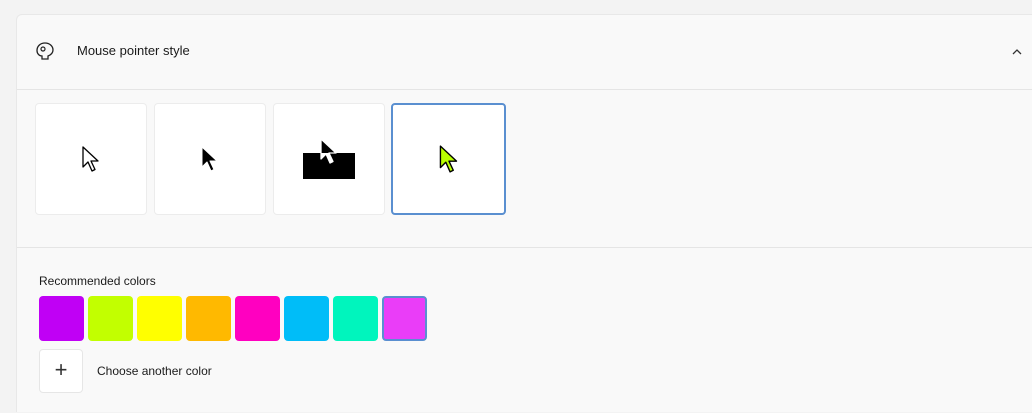  I want to click on pointer-style-black, so click(210, 159).